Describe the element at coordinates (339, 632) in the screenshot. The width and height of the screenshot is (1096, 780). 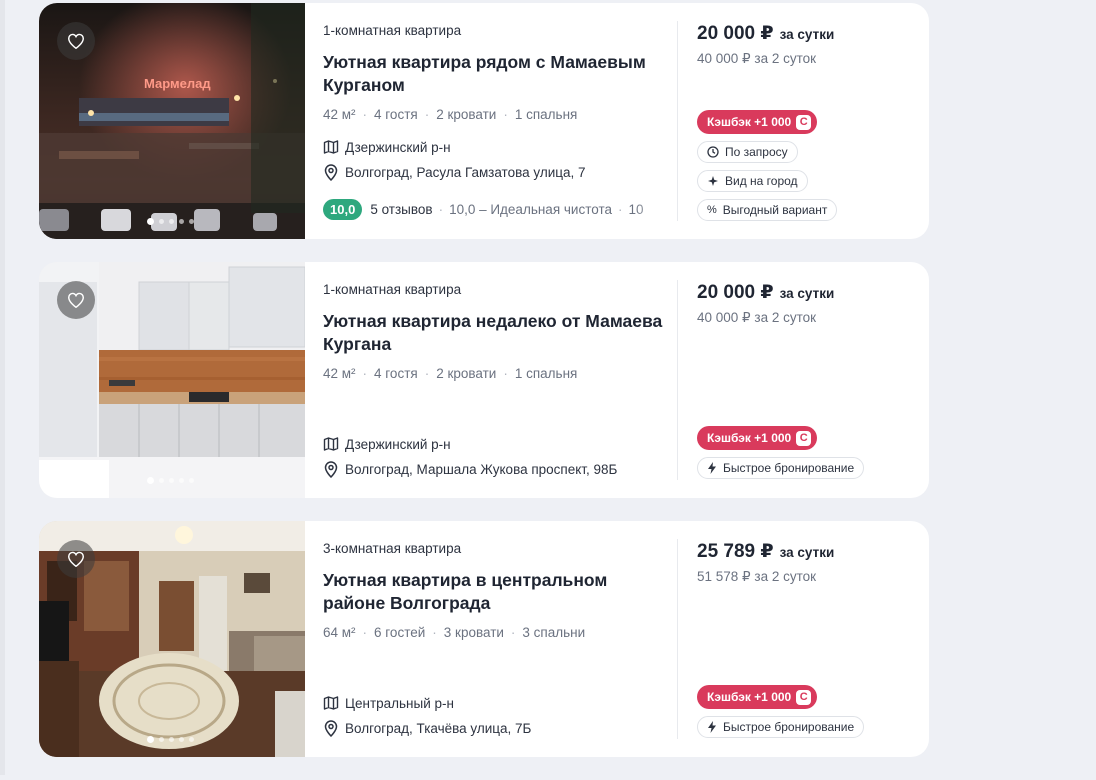
I see `area: 64 м²` at that location.